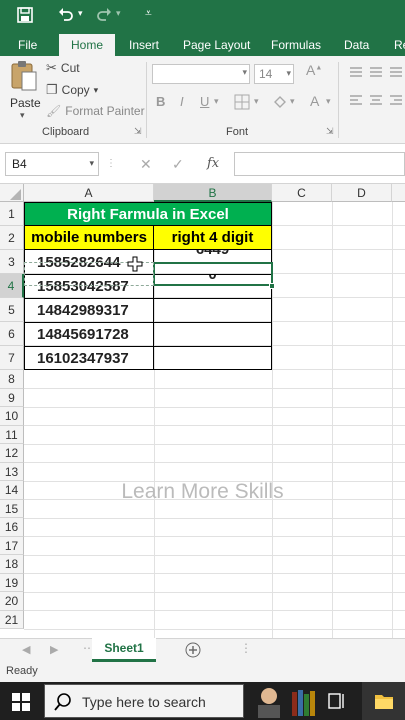 Image resolution: width=405 pixels, height=720 pixels. I want to click on row-header-20: 20, so click(12, 601).